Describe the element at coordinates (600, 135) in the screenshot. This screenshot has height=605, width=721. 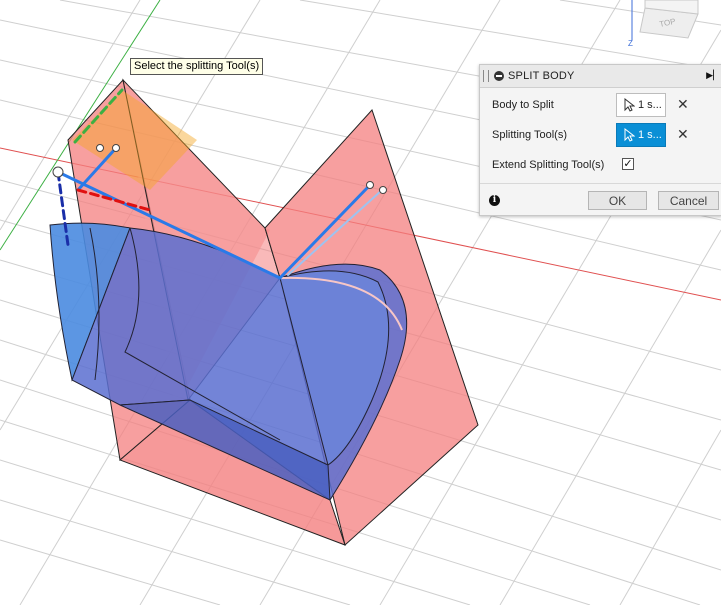
I see `splitting-tool-row: Splitting Tool(s) 1 s... ✕` at that location.